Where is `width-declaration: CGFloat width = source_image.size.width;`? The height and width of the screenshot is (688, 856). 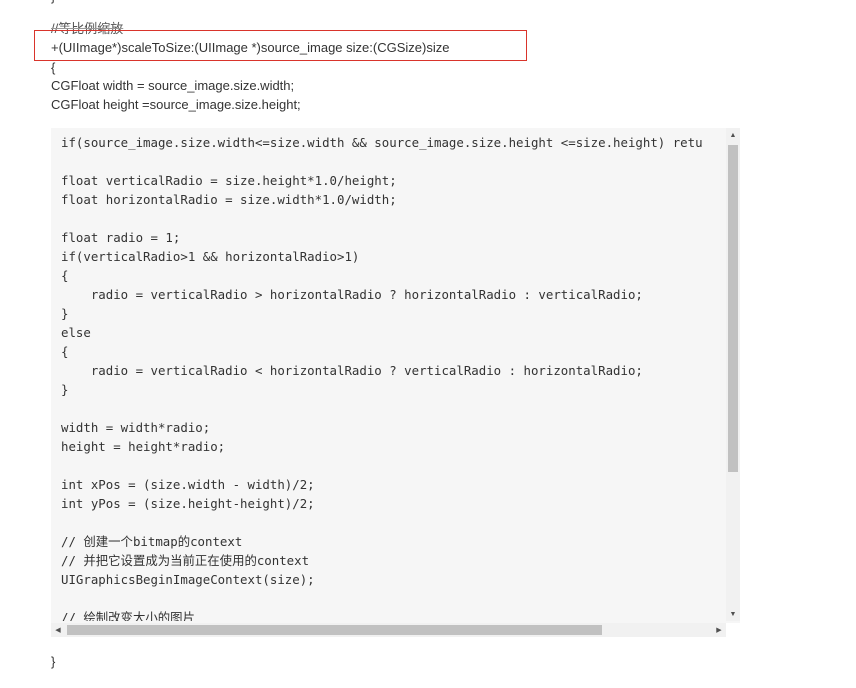
width-declaration: CGFloat width = source_image.size.width; is located at coordinates (173, 85).